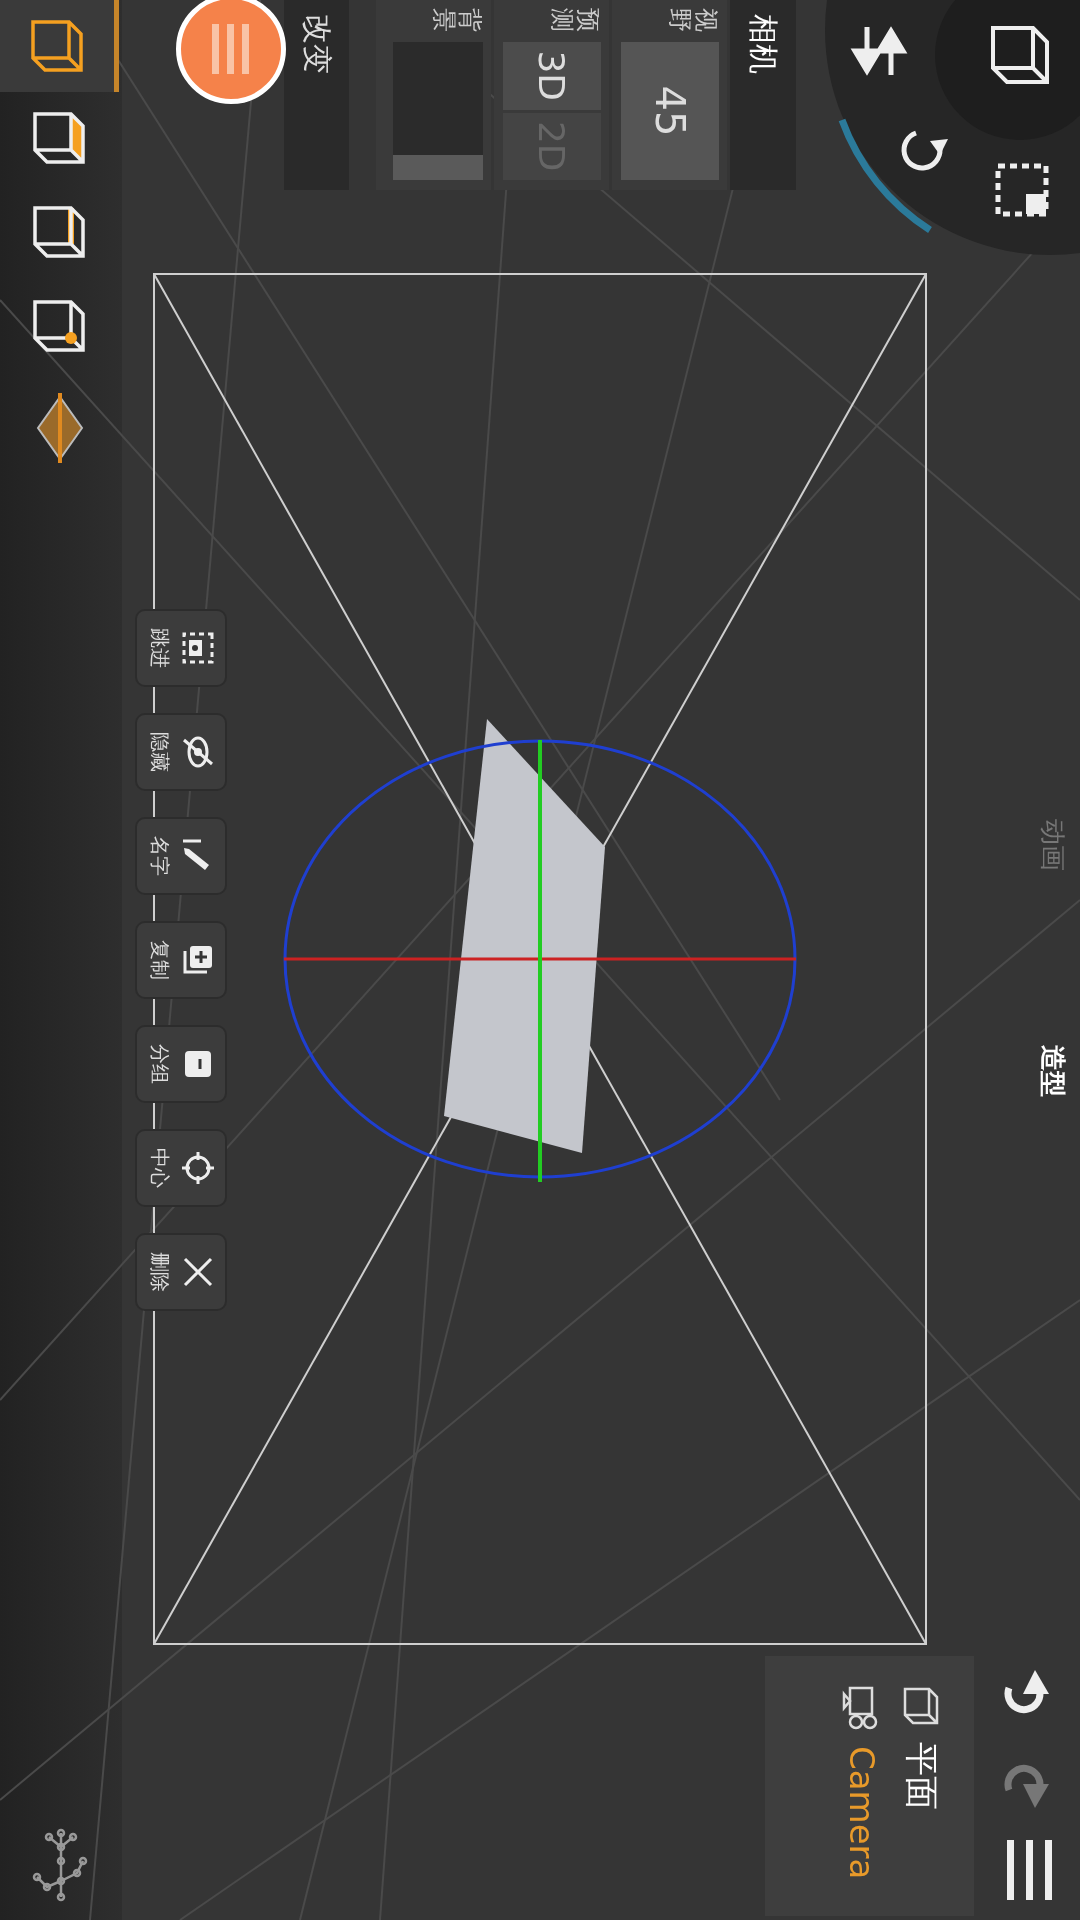  What do you see at coordinates (763, 95) in the screenshot?
I see `panel-title: 相机` at bounding box center [763, 95].